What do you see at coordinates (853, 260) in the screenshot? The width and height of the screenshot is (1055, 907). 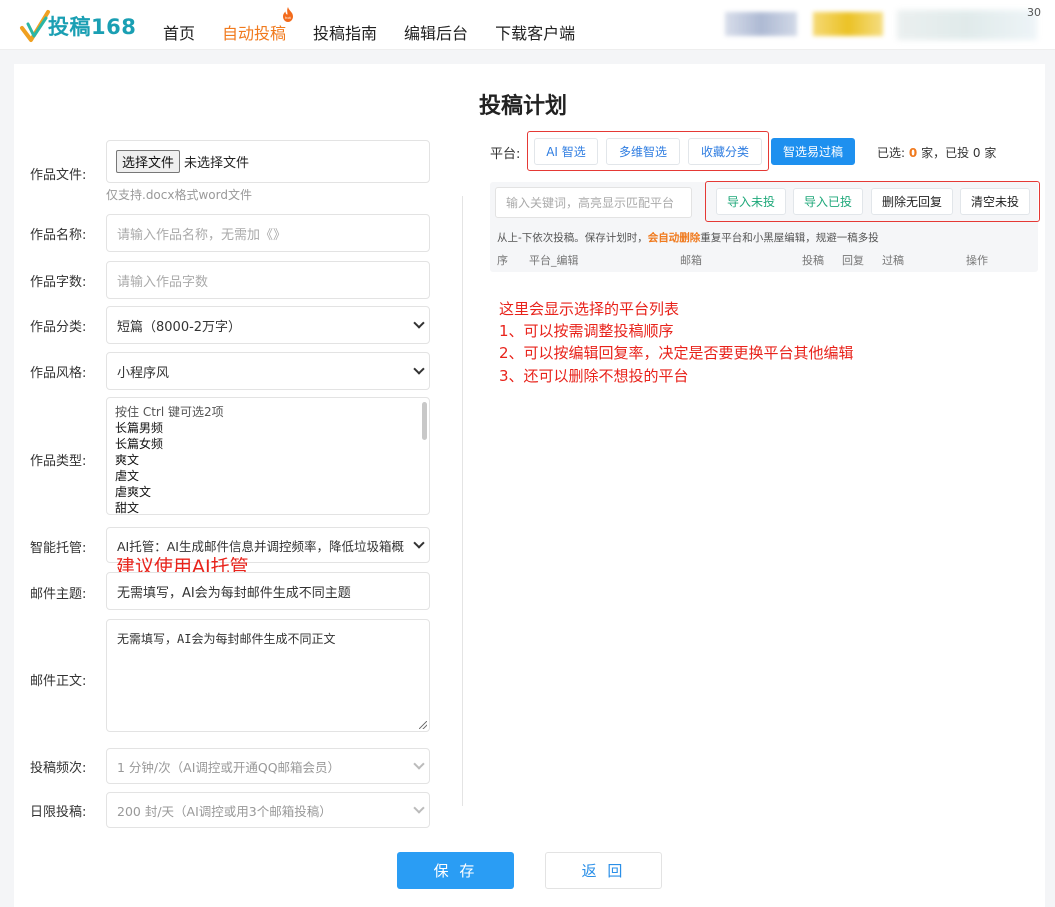 I see `column-header: 回复` at bounding box center [853, 260].